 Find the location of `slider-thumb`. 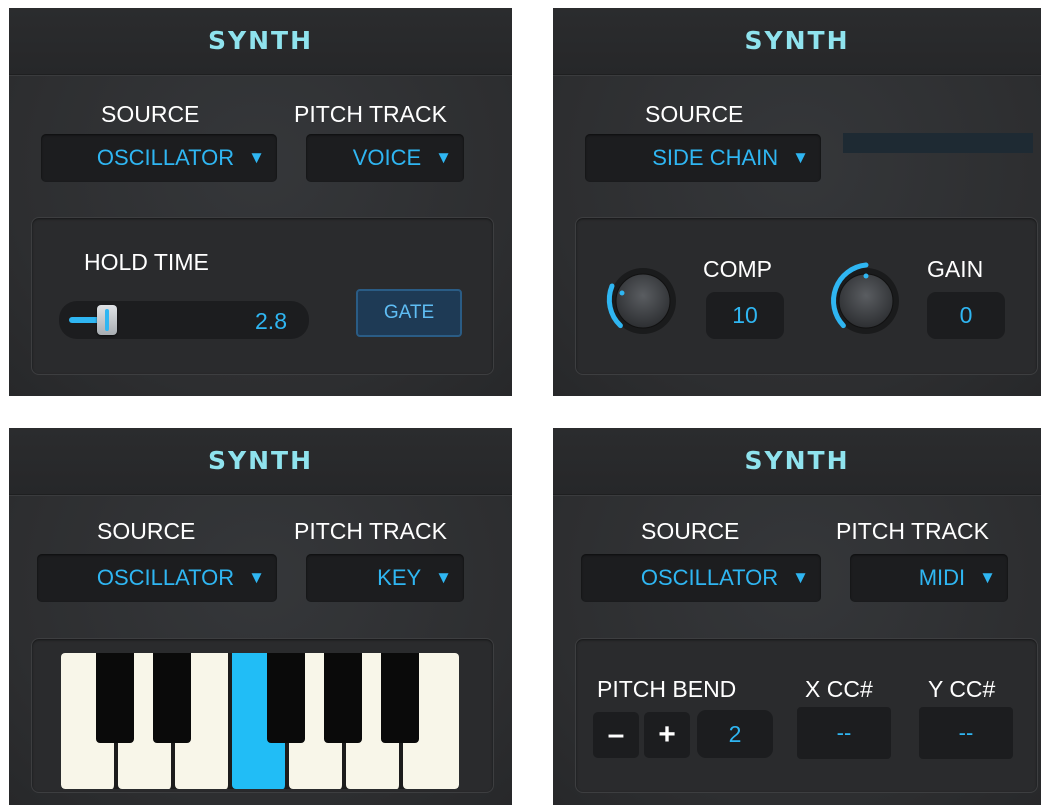

slider-thumb is located at coordinates (107, 320).